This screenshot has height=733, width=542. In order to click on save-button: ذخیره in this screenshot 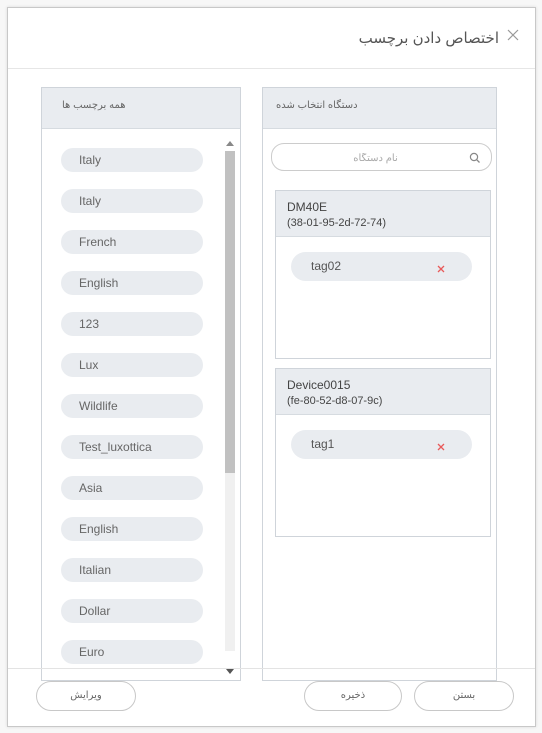, I will do `click(353, 696)`.